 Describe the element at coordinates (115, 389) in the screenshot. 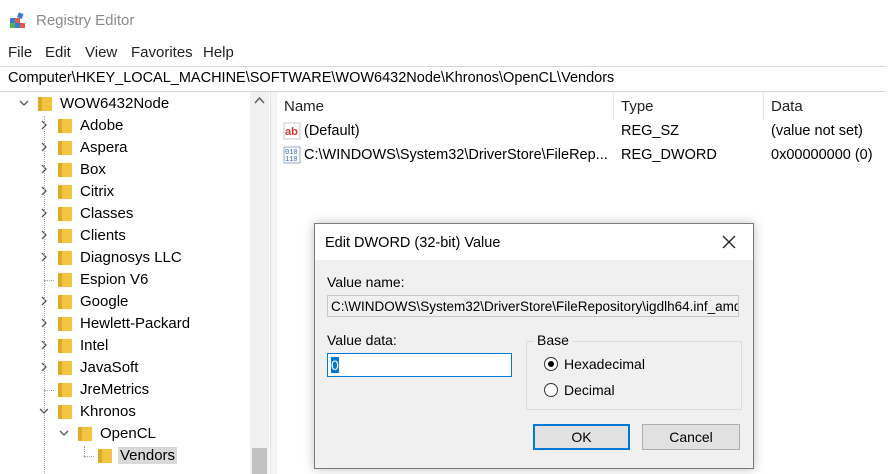

I see `tree-item-label: JreMetrics` at that location.